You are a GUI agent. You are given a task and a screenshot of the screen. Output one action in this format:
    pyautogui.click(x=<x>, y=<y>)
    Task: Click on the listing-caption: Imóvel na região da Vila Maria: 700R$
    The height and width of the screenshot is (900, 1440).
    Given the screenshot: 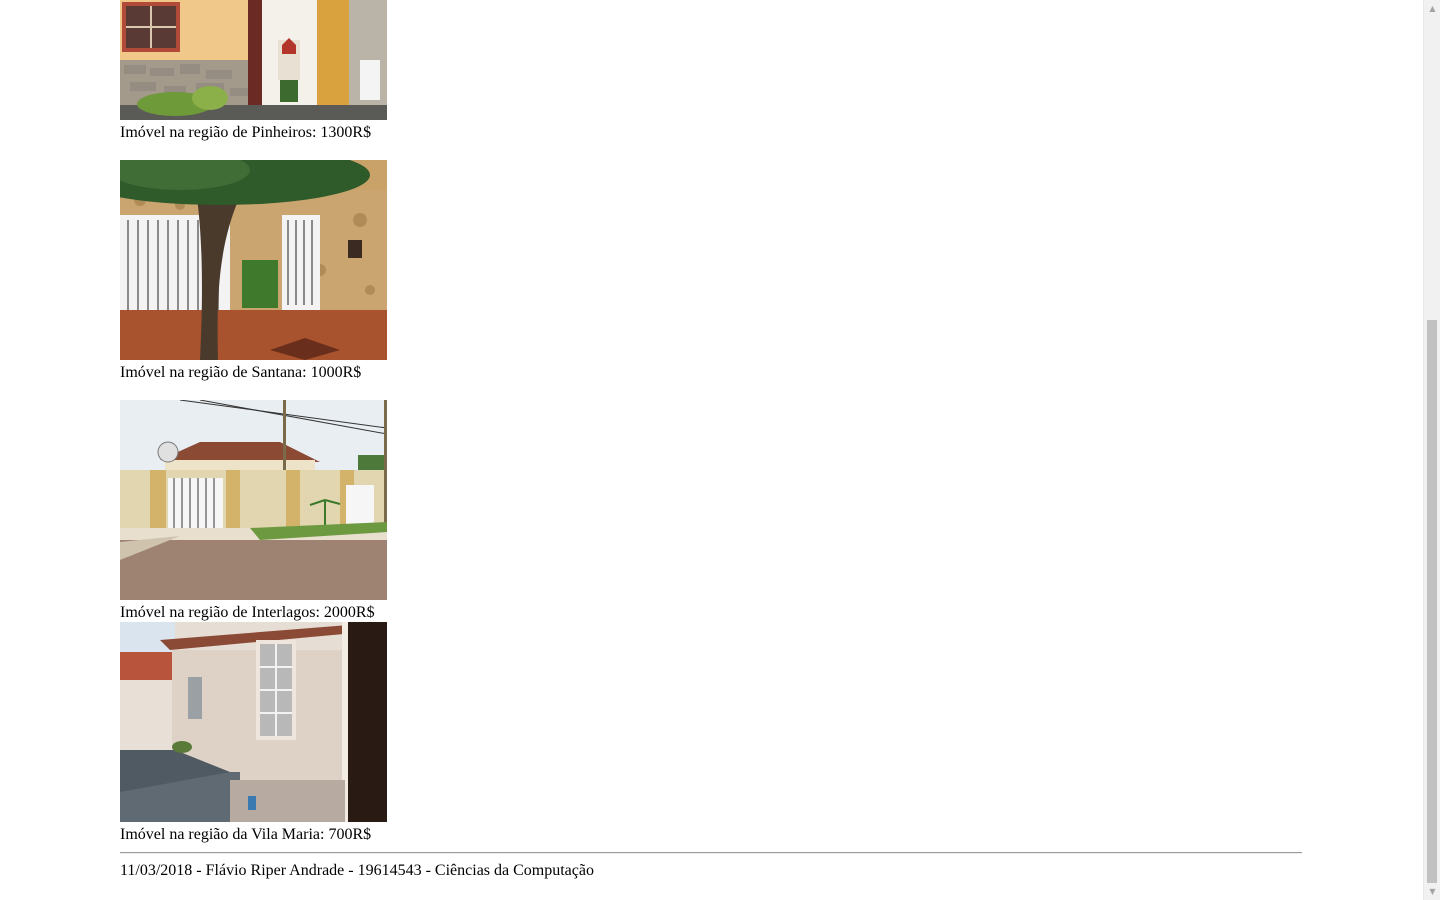 What is the action you would take?
    pyautogui.click(x=246, y=834)
    